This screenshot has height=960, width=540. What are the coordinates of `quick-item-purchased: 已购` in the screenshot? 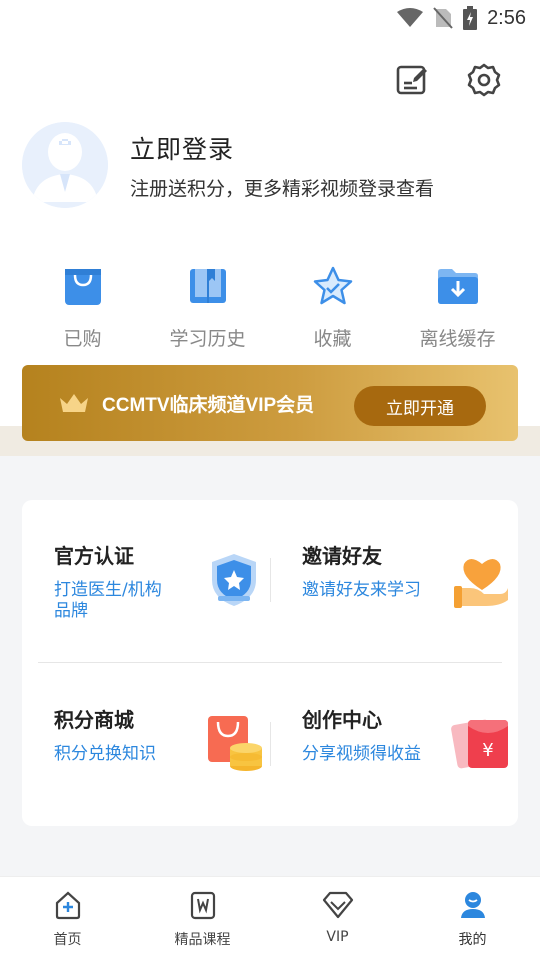 It's located at (82, 306).